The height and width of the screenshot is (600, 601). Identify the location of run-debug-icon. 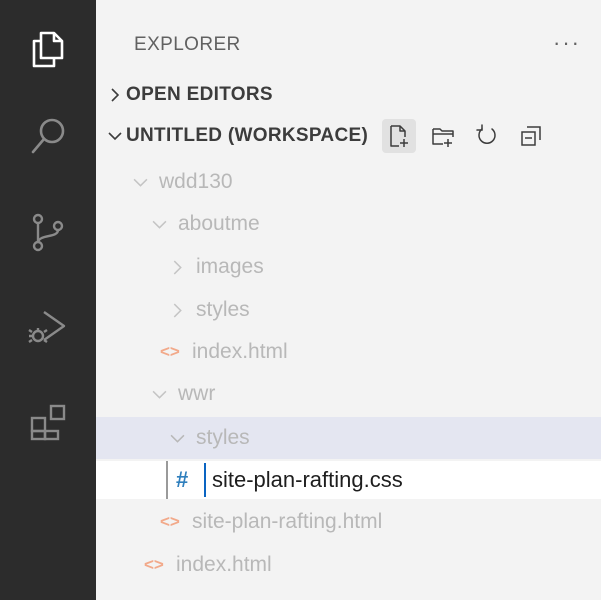
(48, 326).